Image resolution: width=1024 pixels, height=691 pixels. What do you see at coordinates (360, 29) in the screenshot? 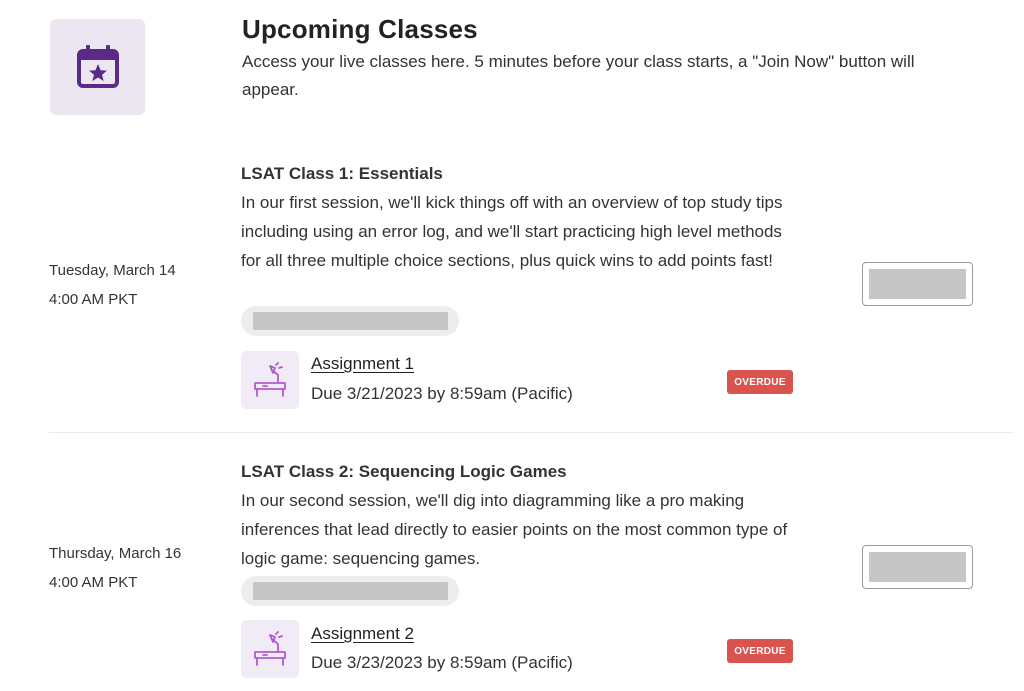
I see `page-title: Upcoming Classes` at bounding box center [360, 29].